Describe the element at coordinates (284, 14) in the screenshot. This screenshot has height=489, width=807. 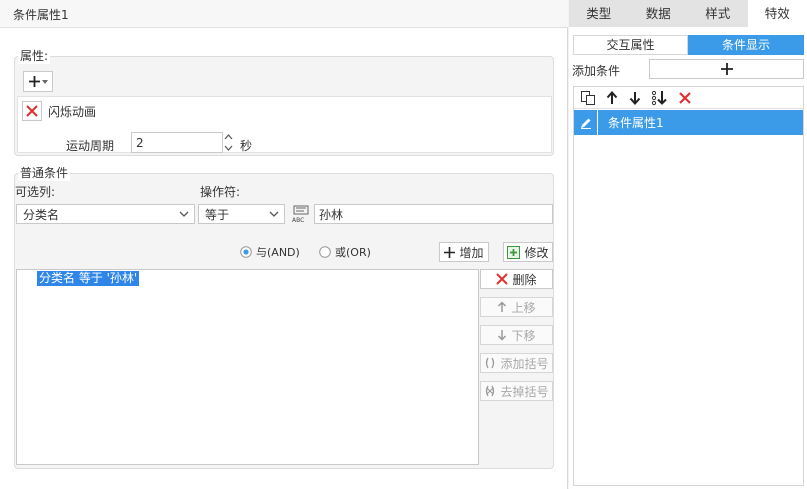
I see `panel-title: 条件属性1` at that location.